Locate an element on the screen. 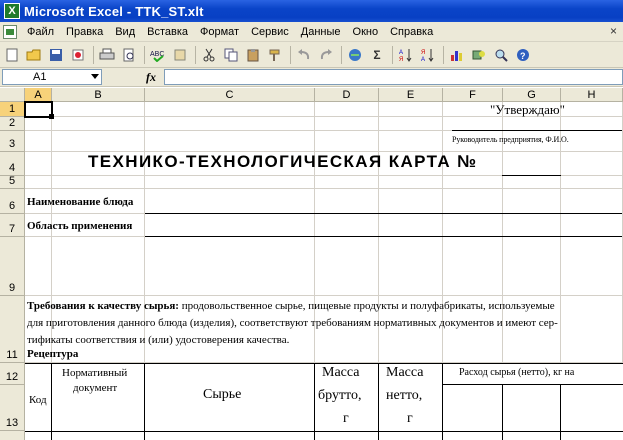 Image resolution: width=623 pixels, height=440 pixels. hyperlink-button is located at coordinates (355, 55).